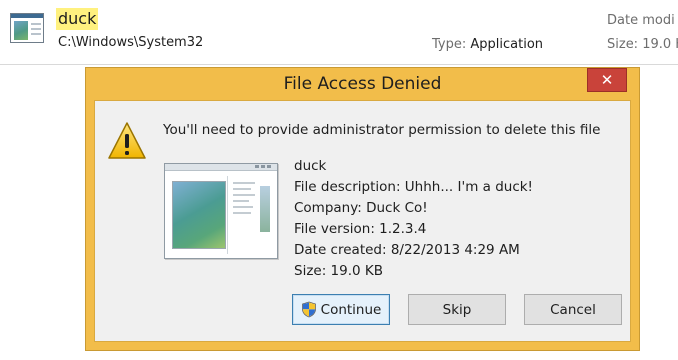 This screenshot has width=678, height=360. What do you see at coordinates (308, 309) in the screenshot?
I see `uac-shield-icon` at bounding box center [308, 309].